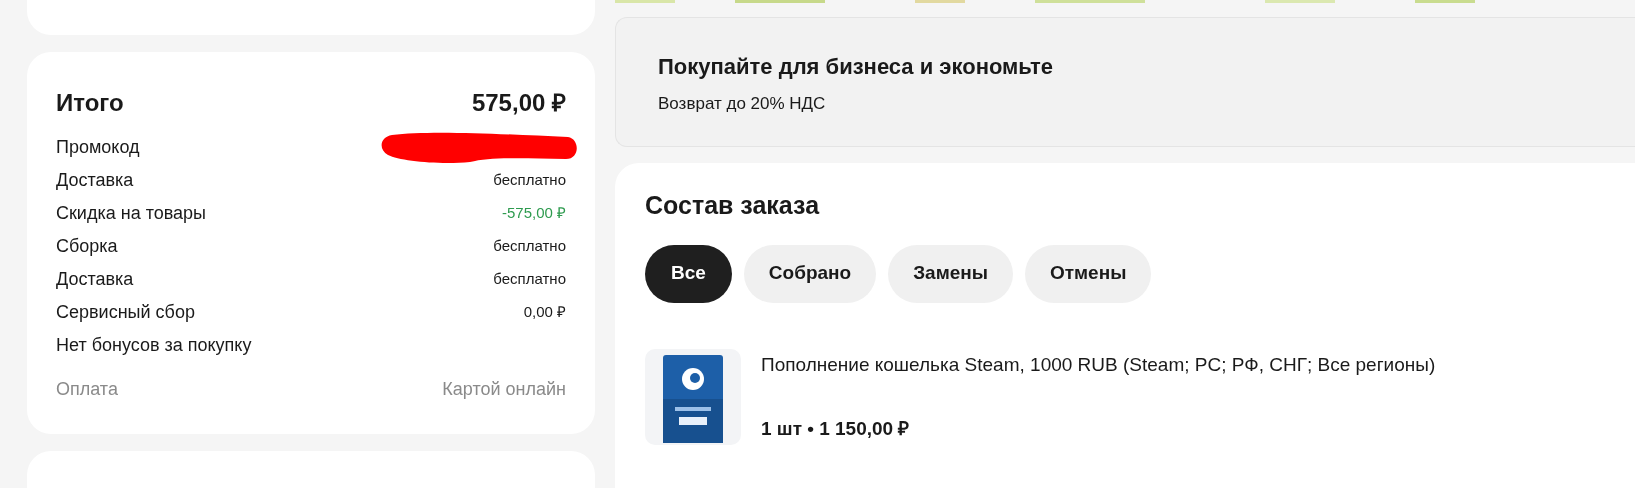 The width and height of the screenshot is (1635, 488). What do you see at coordinates (810, 273) in the screenshot?
I see `filter-chip: Собрано` at bounding box center [810, 273].